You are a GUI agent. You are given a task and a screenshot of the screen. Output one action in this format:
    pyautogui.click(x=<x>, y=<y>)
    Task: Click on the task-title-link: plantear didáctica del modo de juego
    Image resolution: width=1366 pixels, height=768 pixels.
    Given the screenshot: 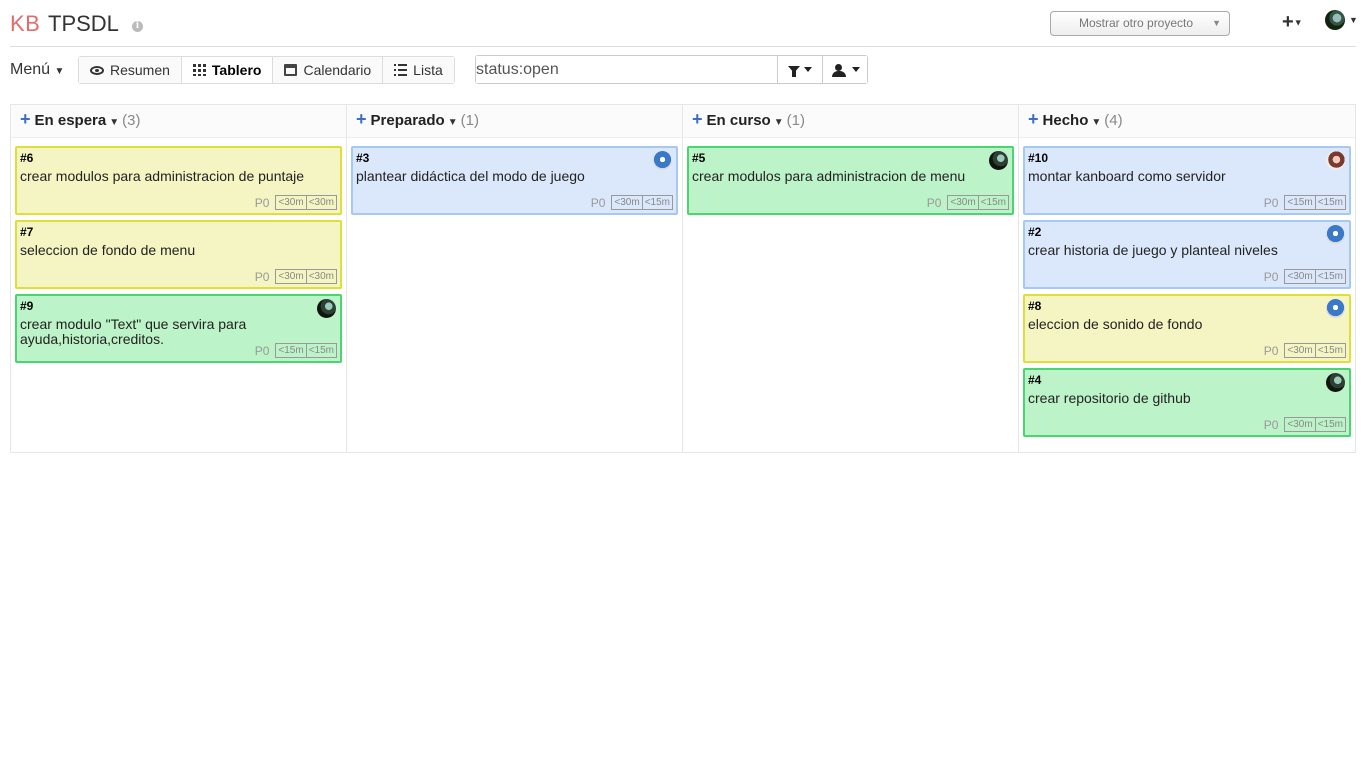 What is the action you would take?
    pyautogui.click(x=514, y=176)
    